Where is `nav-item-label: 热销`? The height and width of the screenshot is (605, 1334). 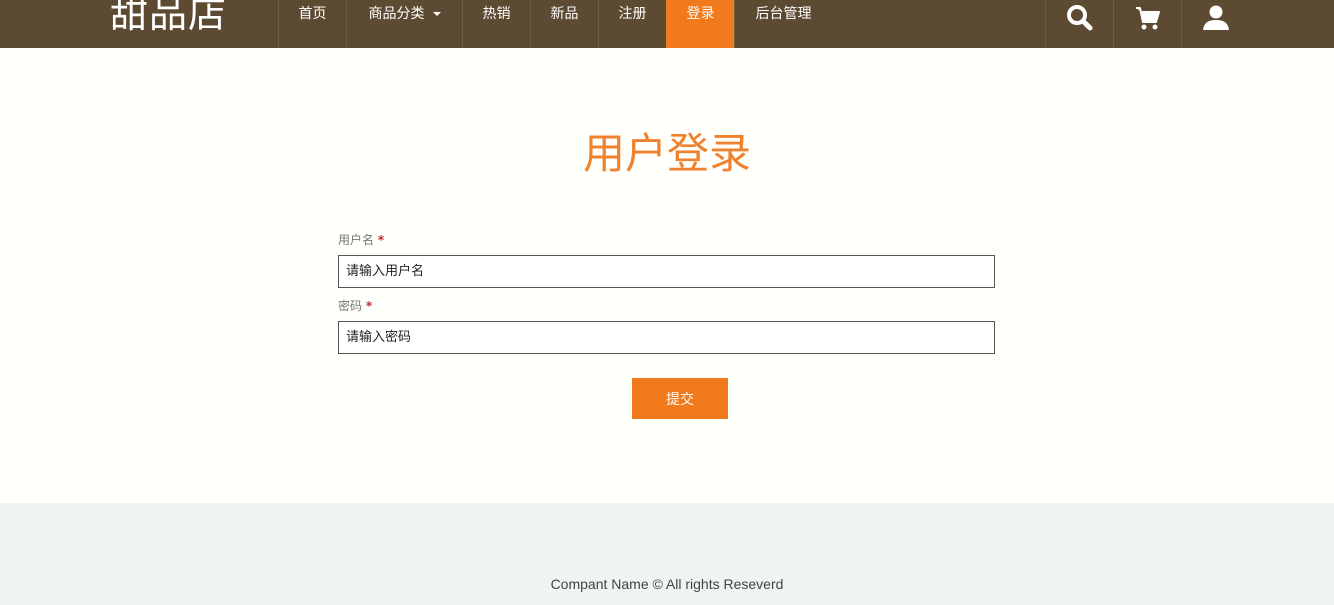
nav-item-label: 热销 is located at coordinates (496, 14).